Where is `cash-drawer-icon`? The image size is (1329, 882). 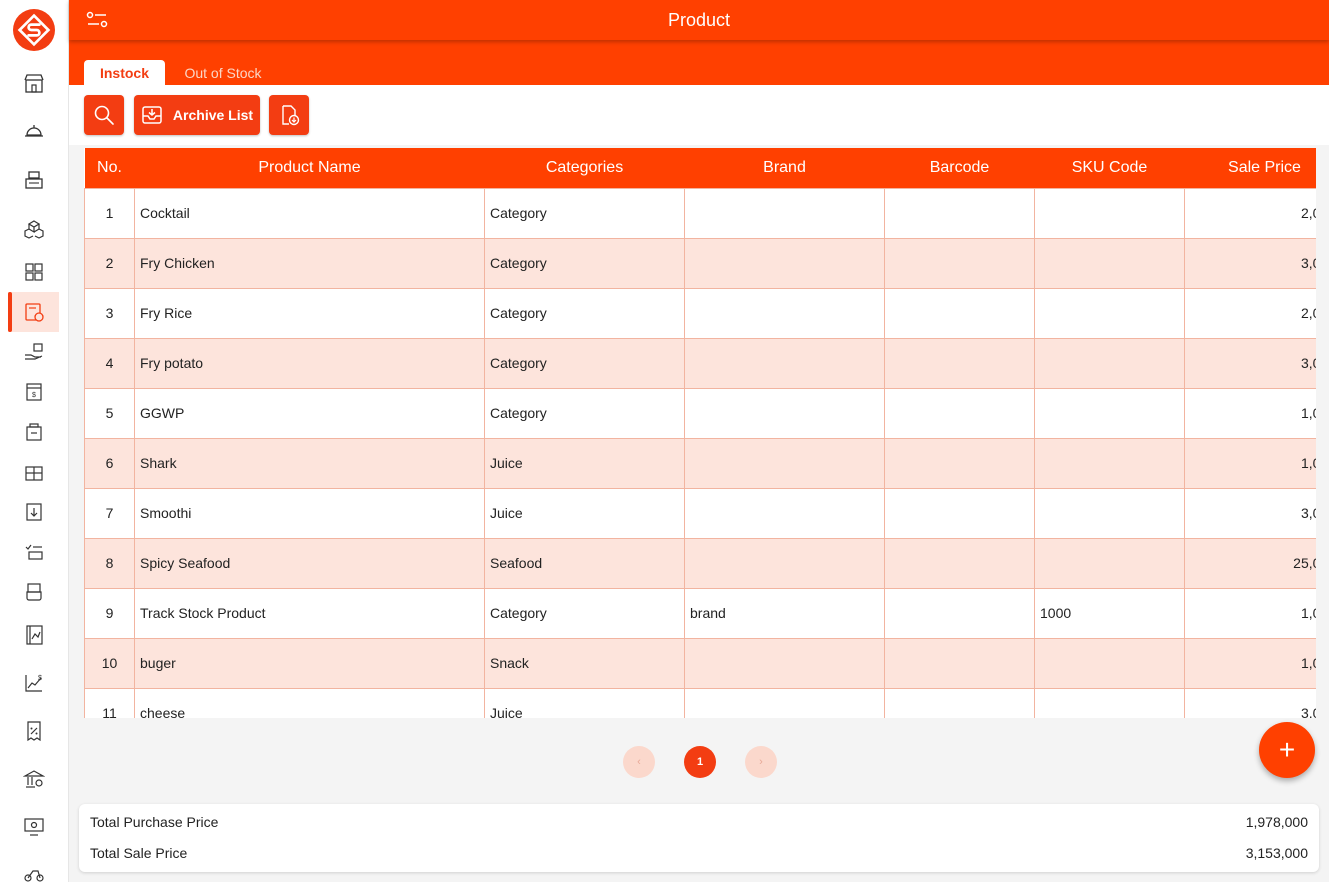
cash-drawer-icon is located at coordinates (33, 592).